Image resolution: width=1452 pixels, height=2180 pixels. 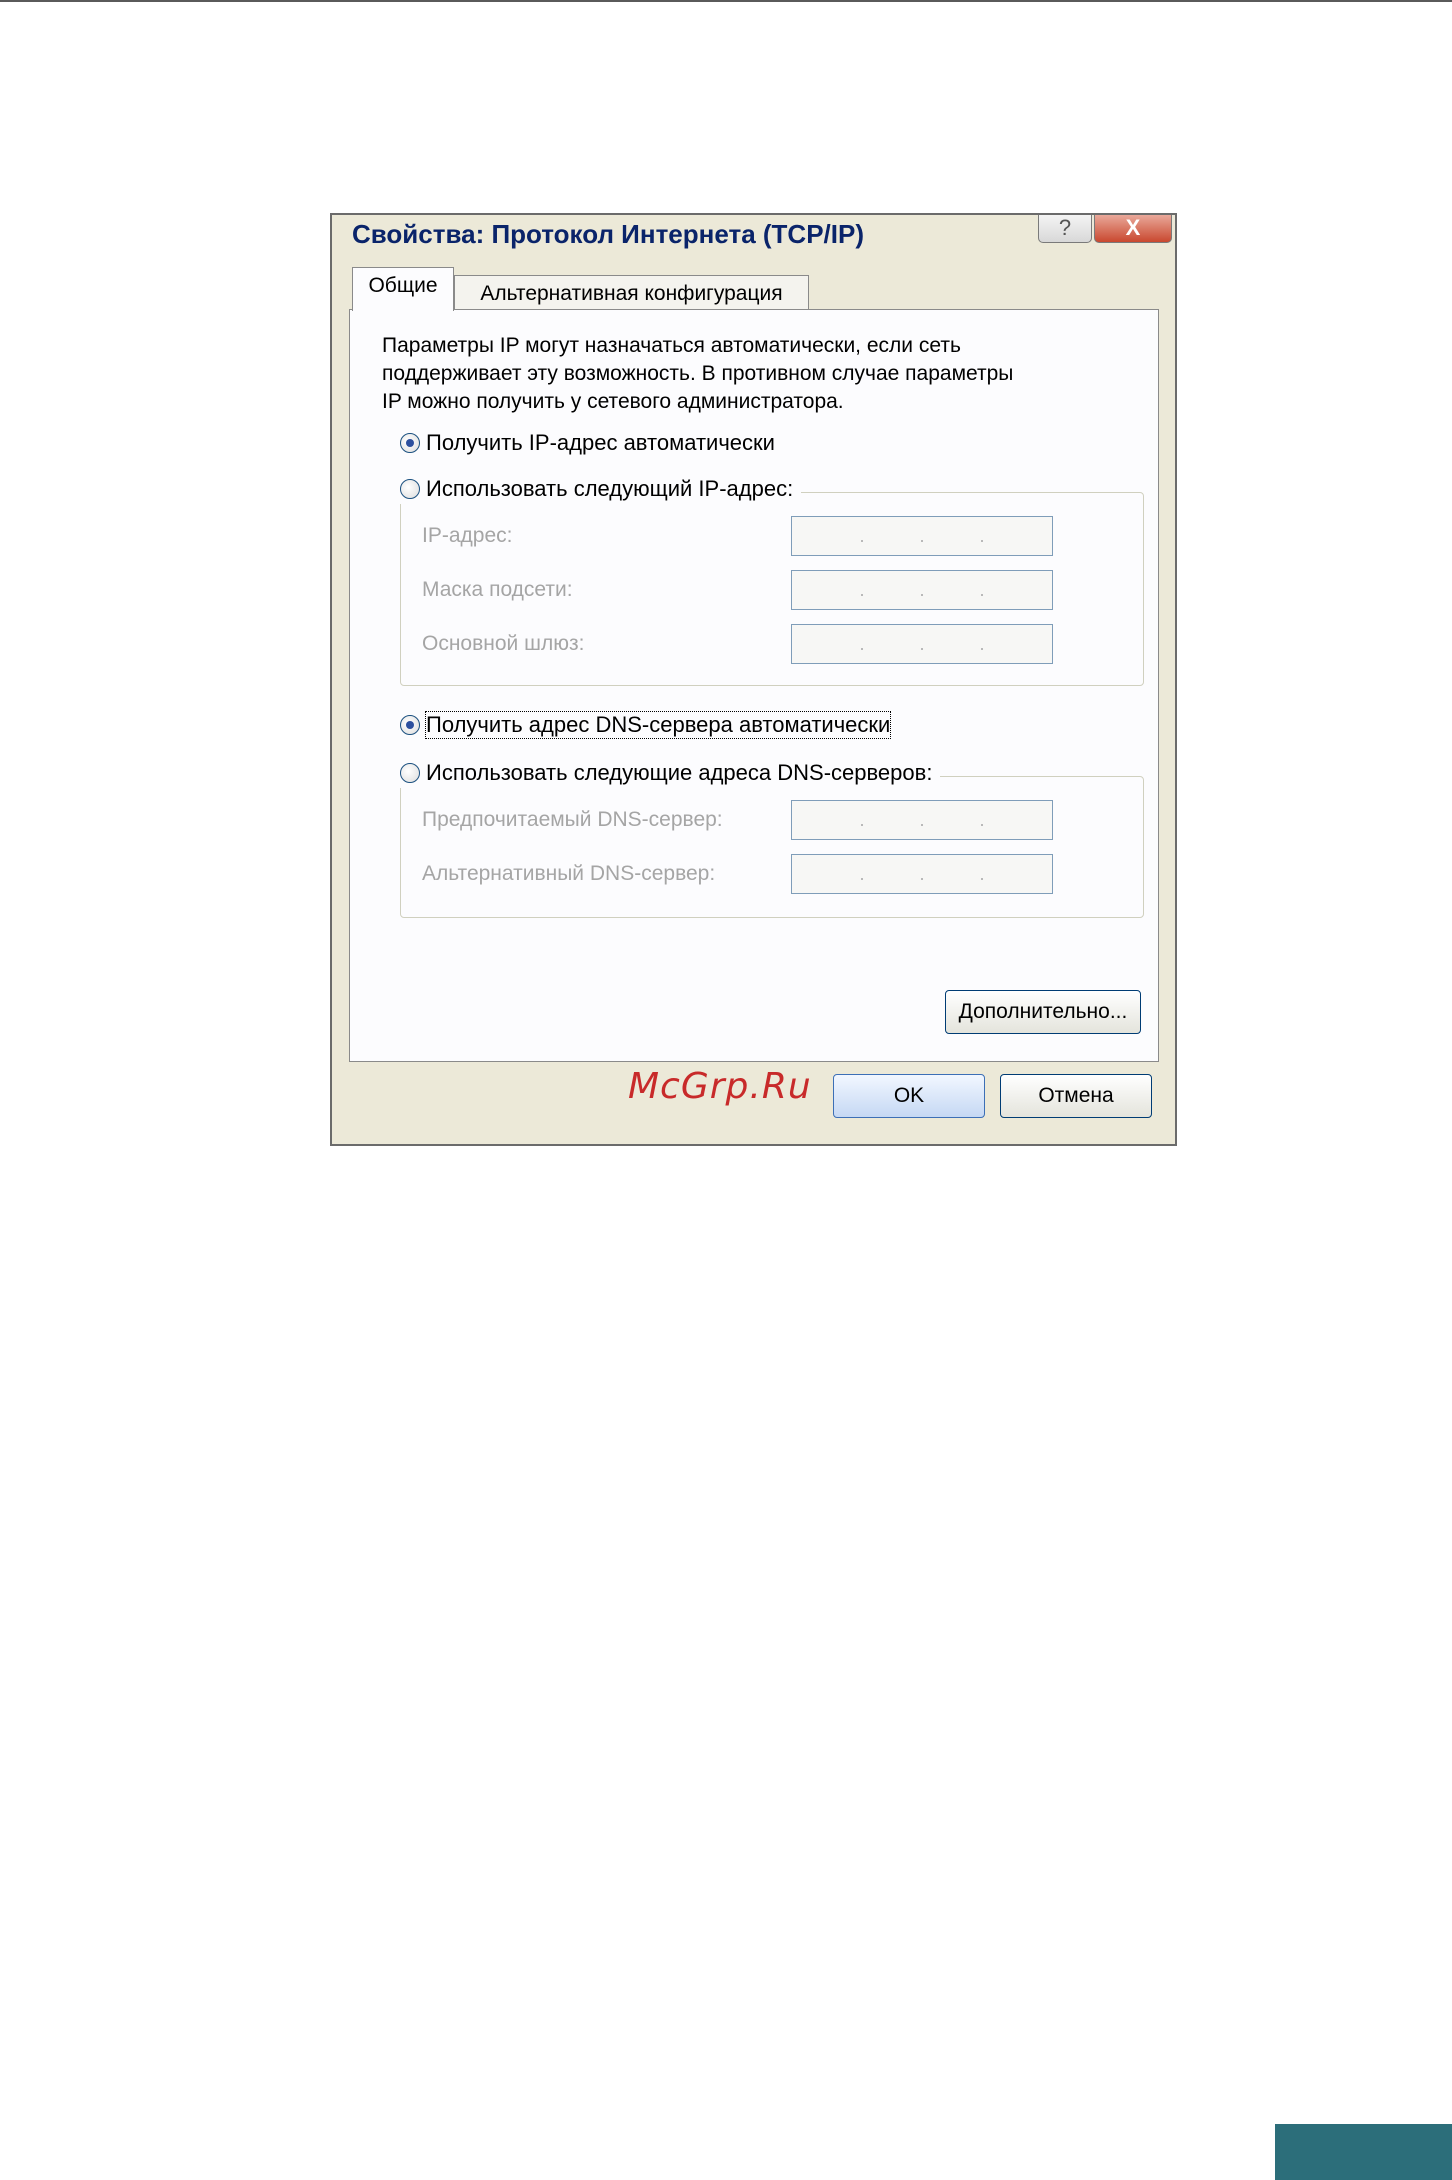 What do you see at coordinates (503, 643) in the screenshot?
I see `default-gateway-label: Основной шлюз:` at bounding box center [503, 643].